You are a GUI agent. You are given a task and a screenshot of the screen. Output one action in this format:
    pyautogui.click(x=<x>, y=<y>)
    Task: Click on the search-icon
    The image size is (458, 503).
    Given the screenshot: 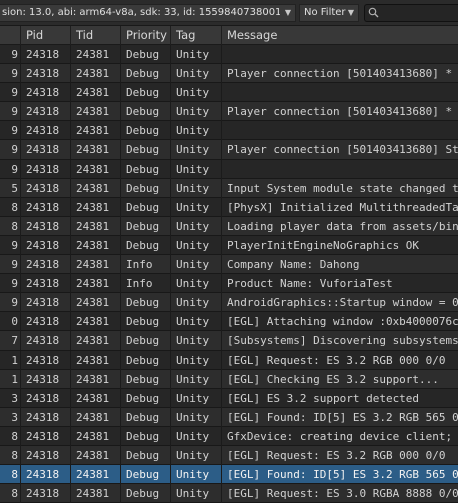 What is the action you would take?
    pyautogui.click(x=373, y=12)
    